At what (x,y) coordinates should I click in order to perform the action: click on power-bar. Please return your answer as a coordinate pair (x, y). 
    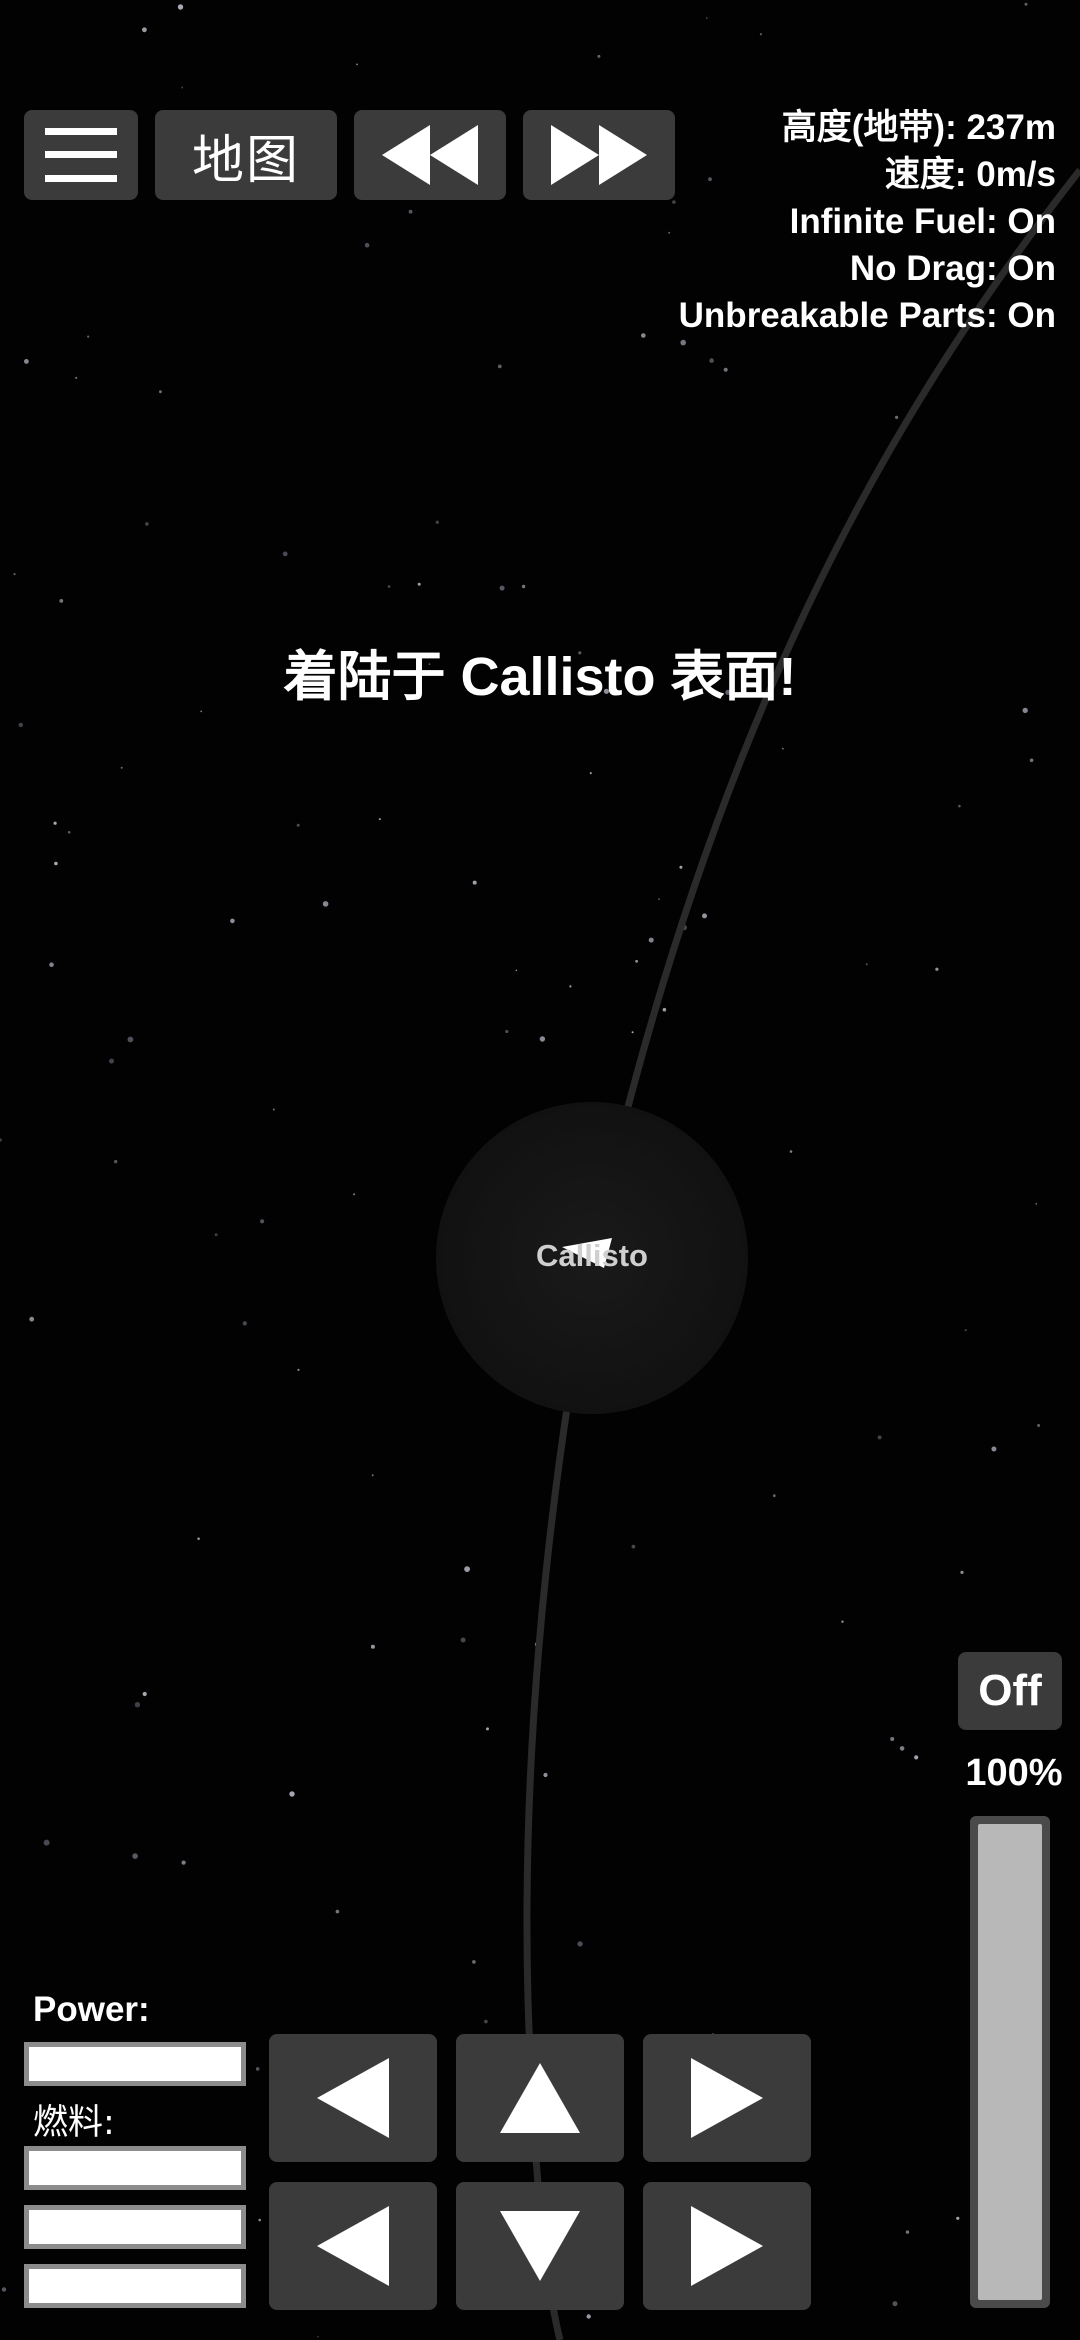
    Looking at the image, I should click on (135, 2064).